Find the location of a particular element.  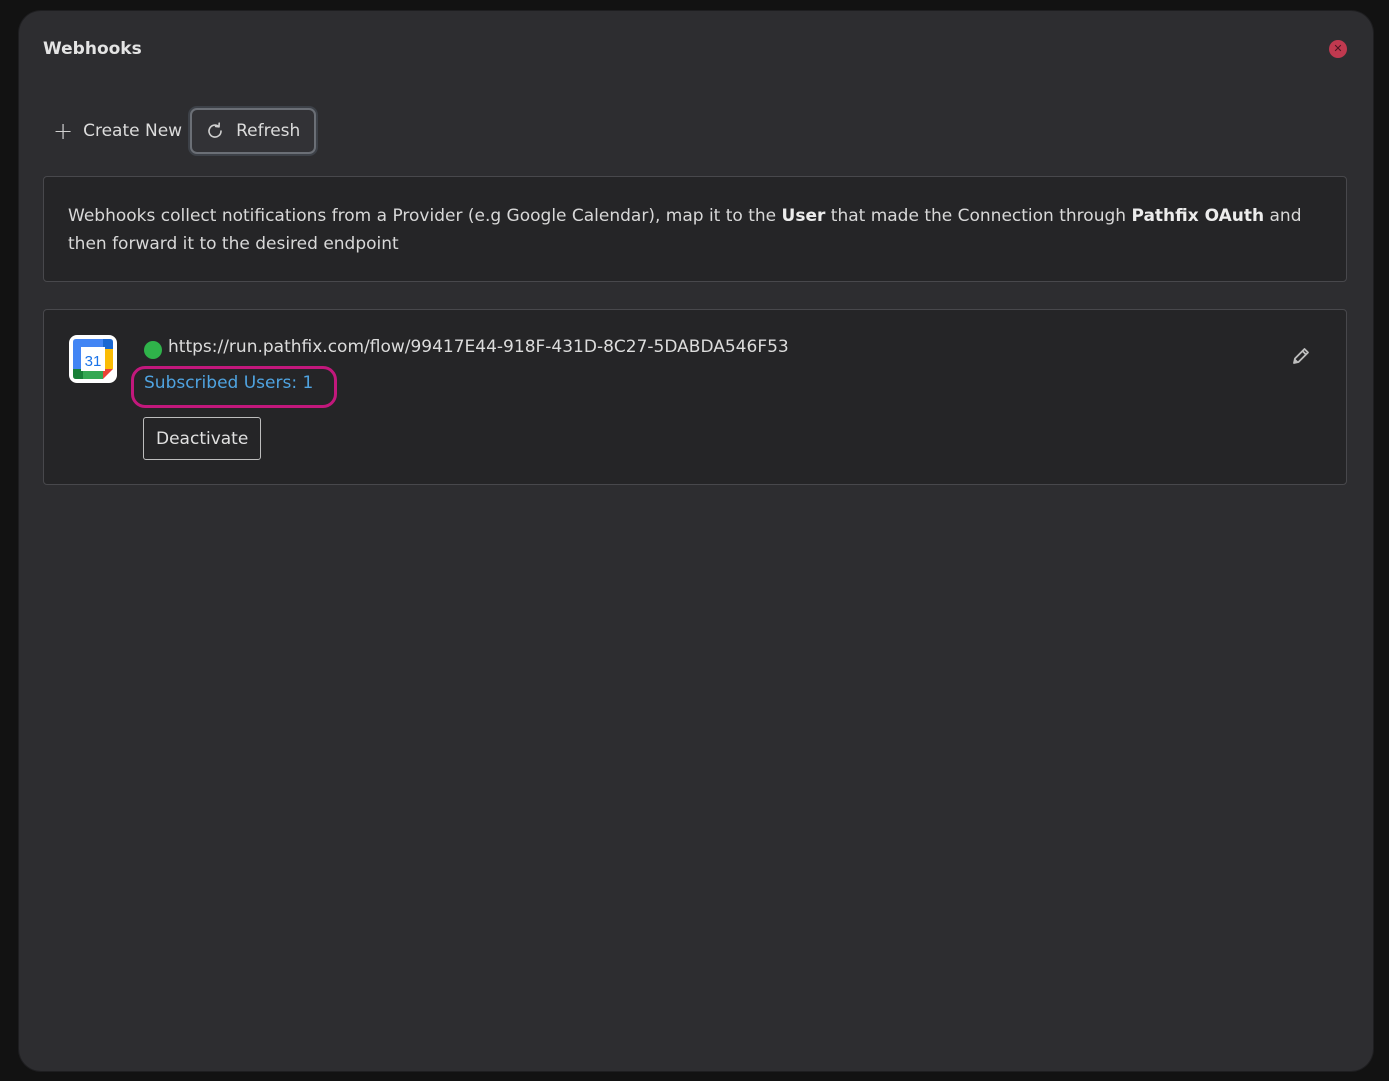

google-calendar-icon: 31 is located at coordinates (93, 359).